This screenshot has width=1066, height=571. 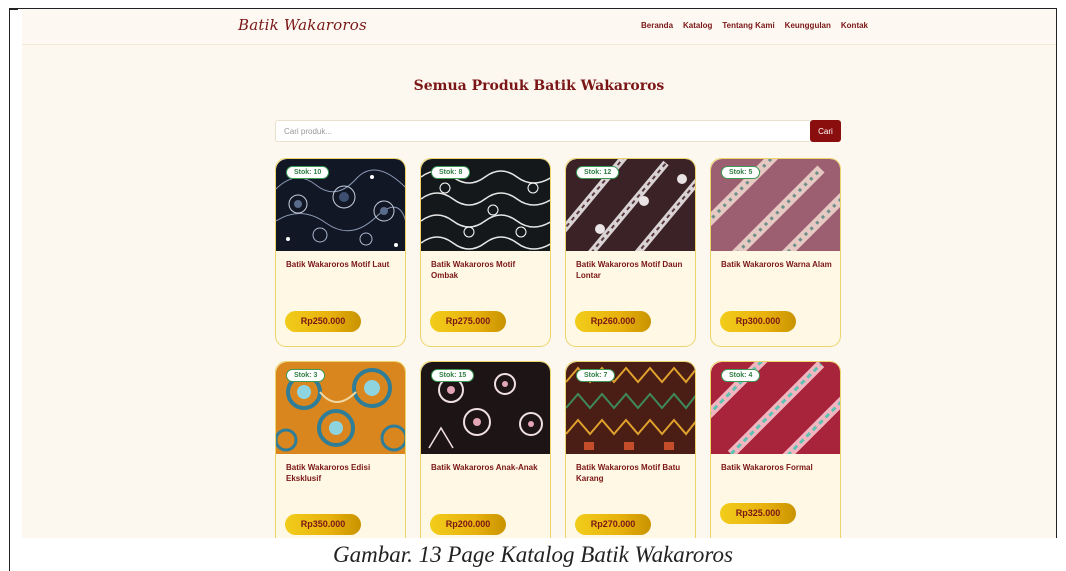 I want to click on search-input, so click(x=542, y=131).